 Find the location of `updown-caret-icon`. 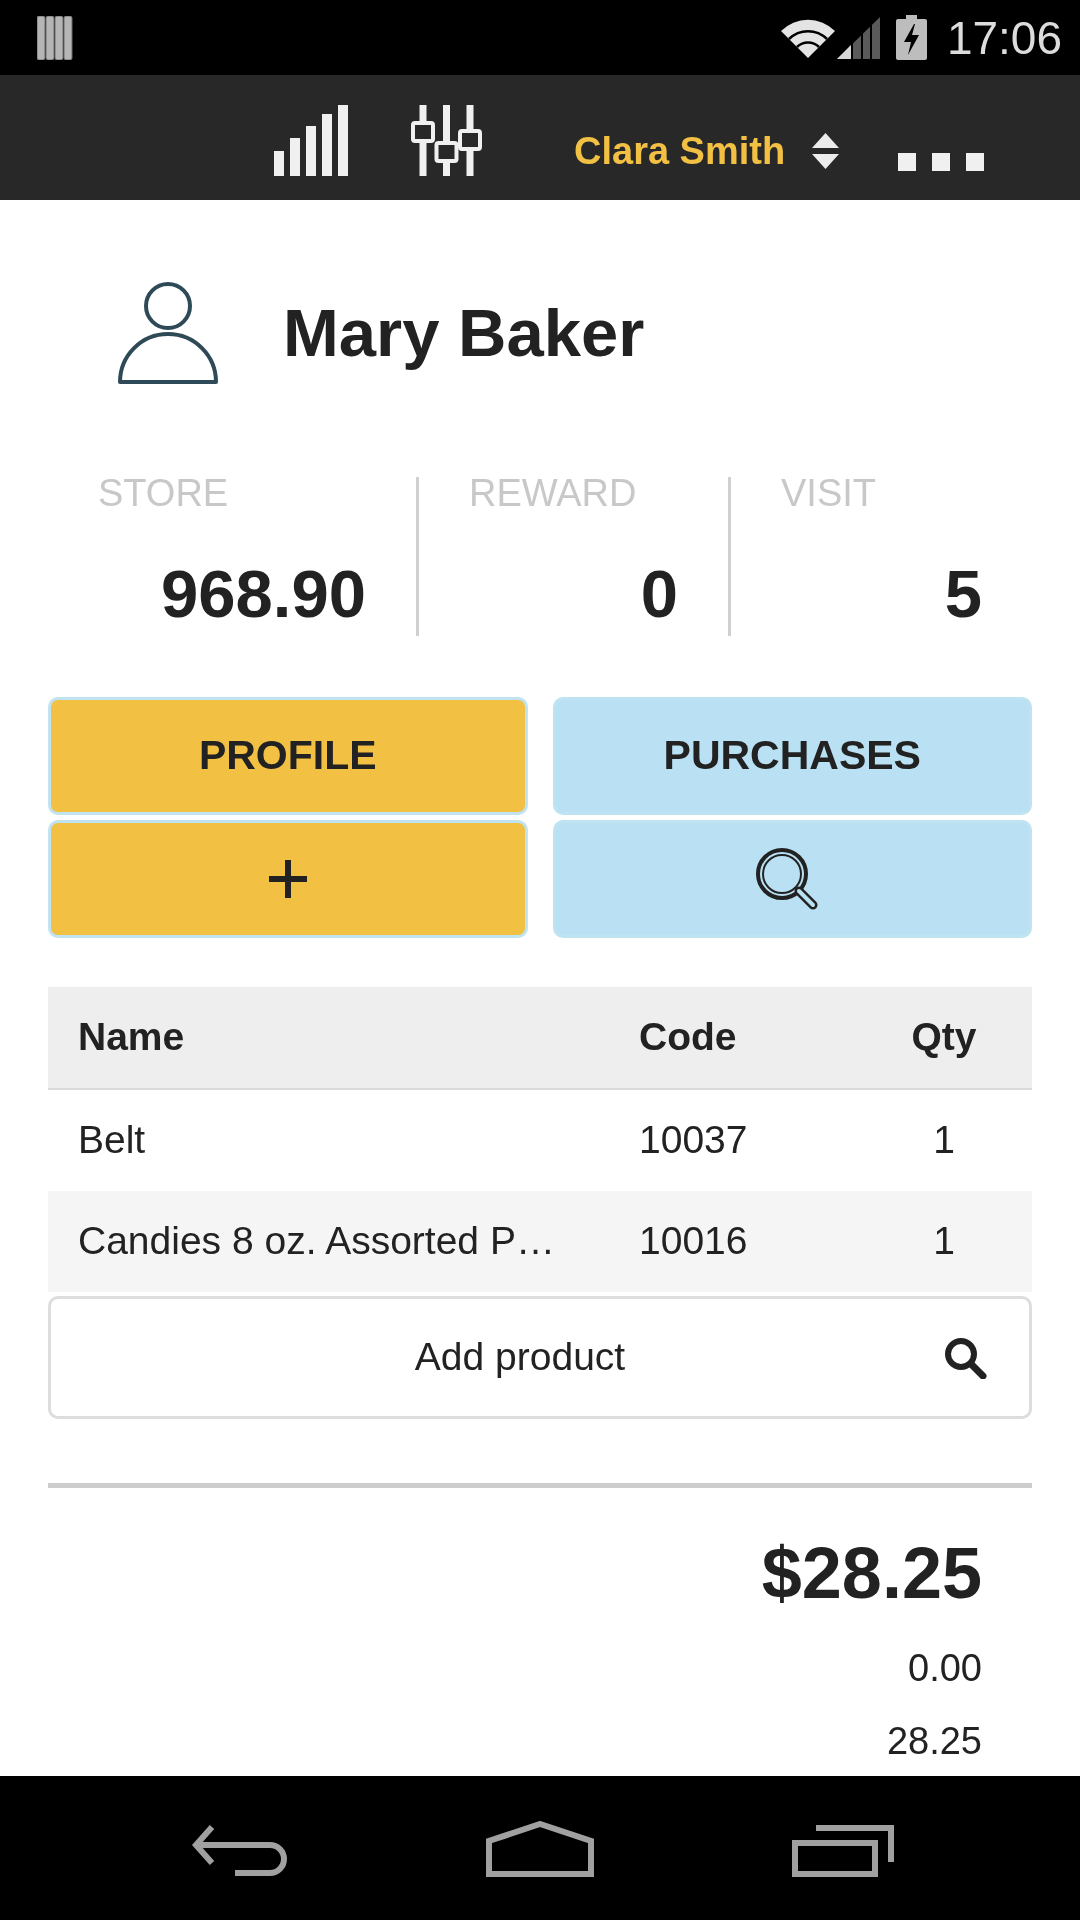

updown-caret-icon is located at coordinates (826, 151).